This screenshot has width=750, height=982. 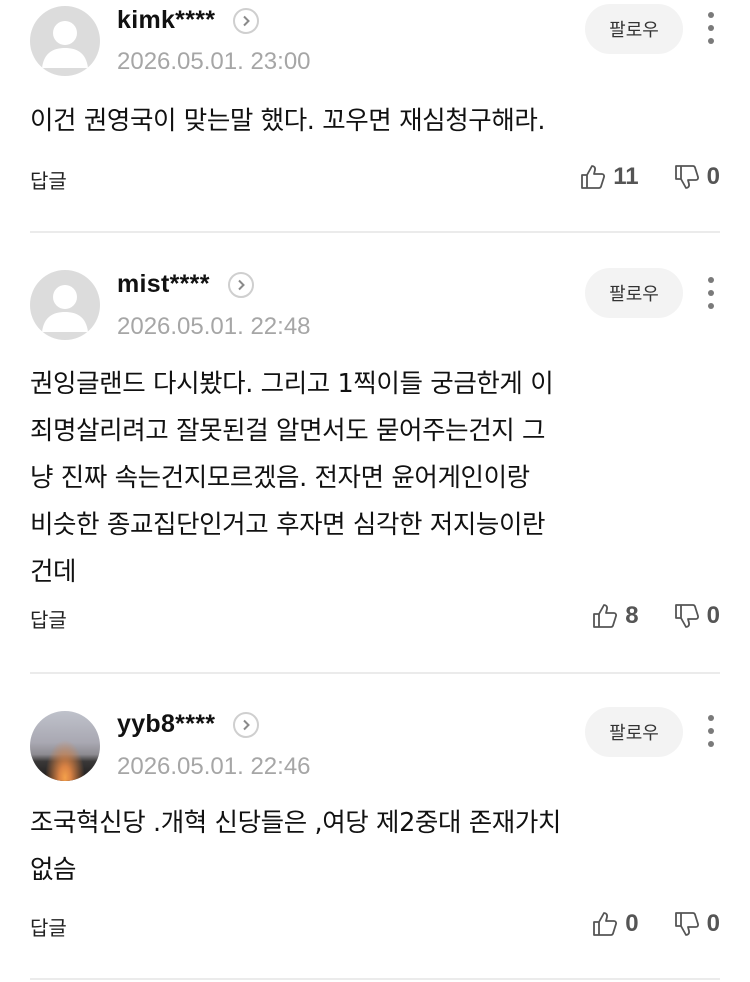 I want to click on comment-line: 없슴, so click(x=53, y=870).